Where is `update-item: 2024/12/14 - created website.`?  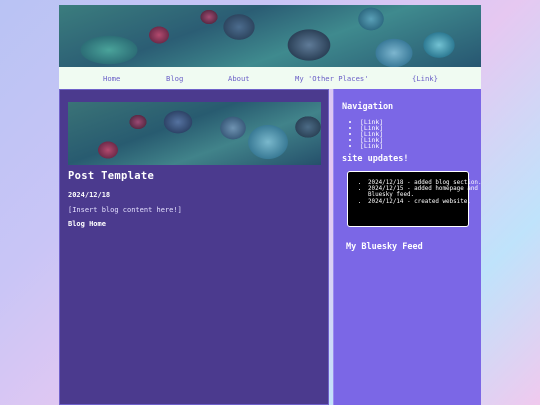 update-item: 2024/12/14 - created website. is located at coordinates (427, 202).